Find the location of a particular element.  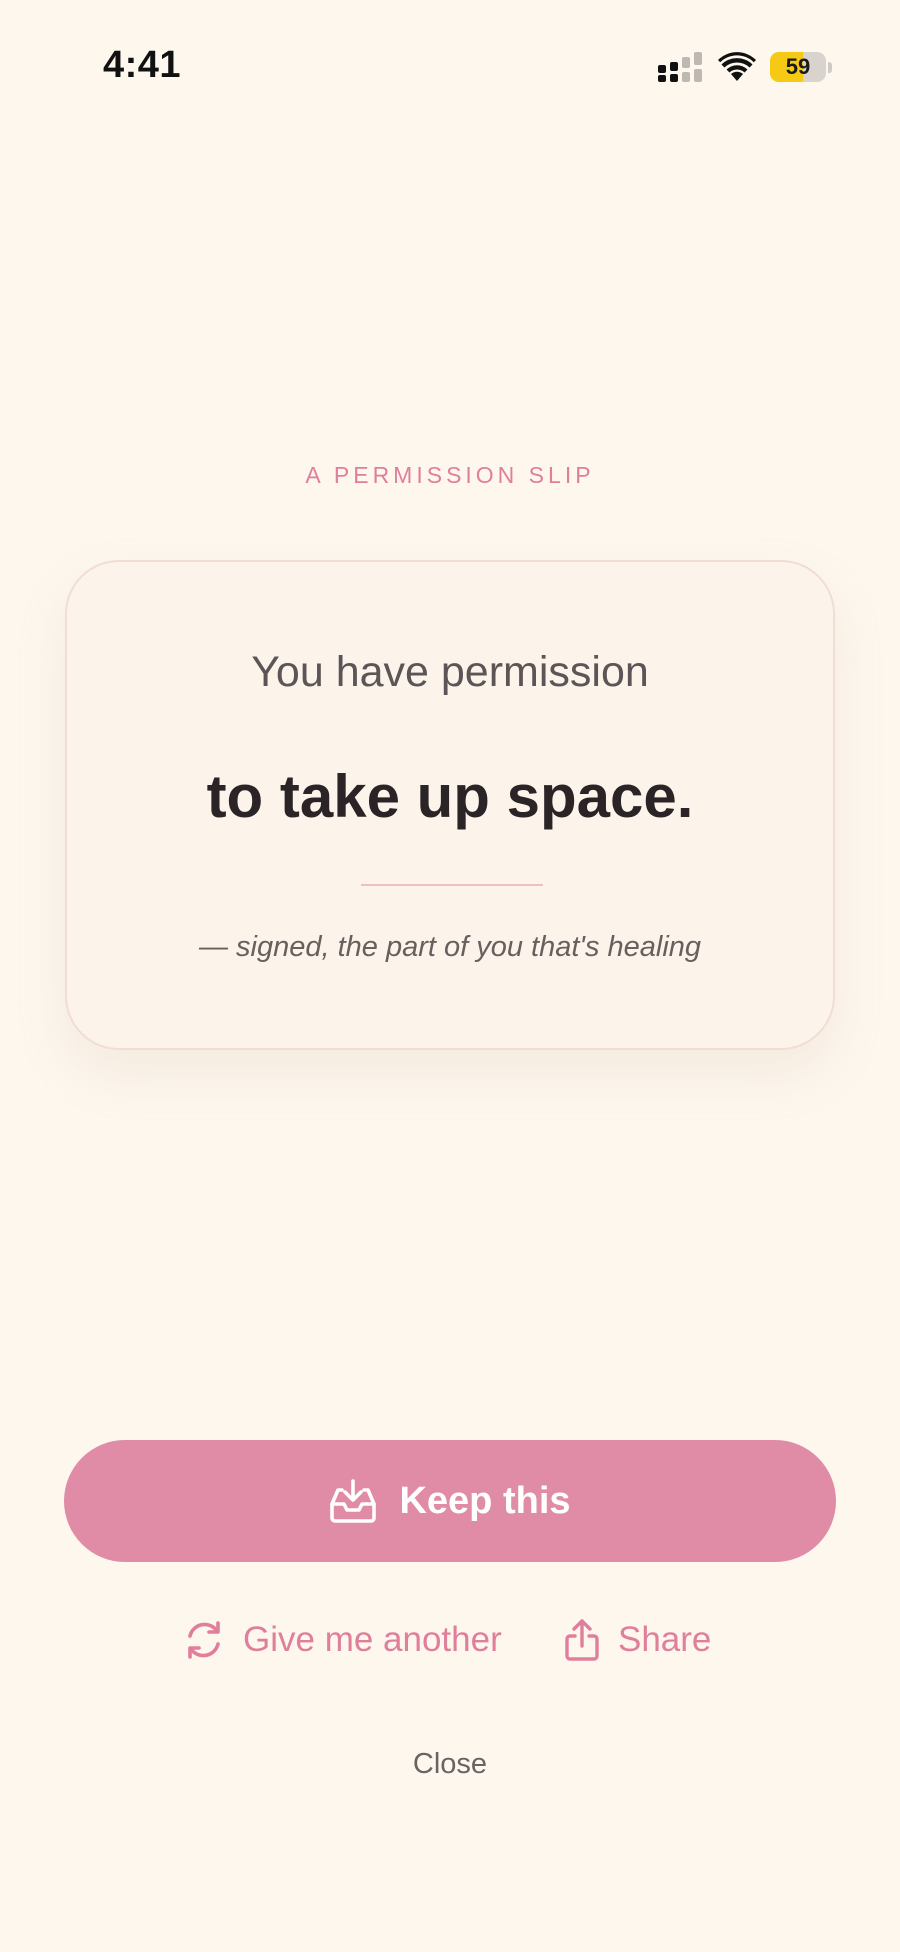

battery-icon: 59 is located at coordinates (798, 67).